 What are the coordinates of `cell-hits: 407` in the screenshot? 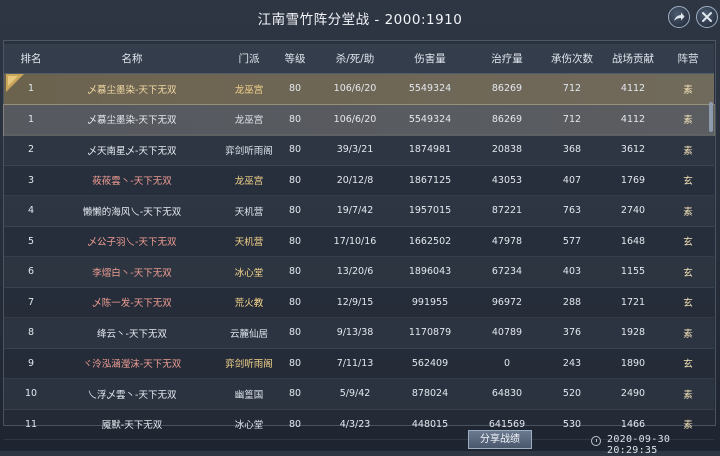 It's located at (572, 180).